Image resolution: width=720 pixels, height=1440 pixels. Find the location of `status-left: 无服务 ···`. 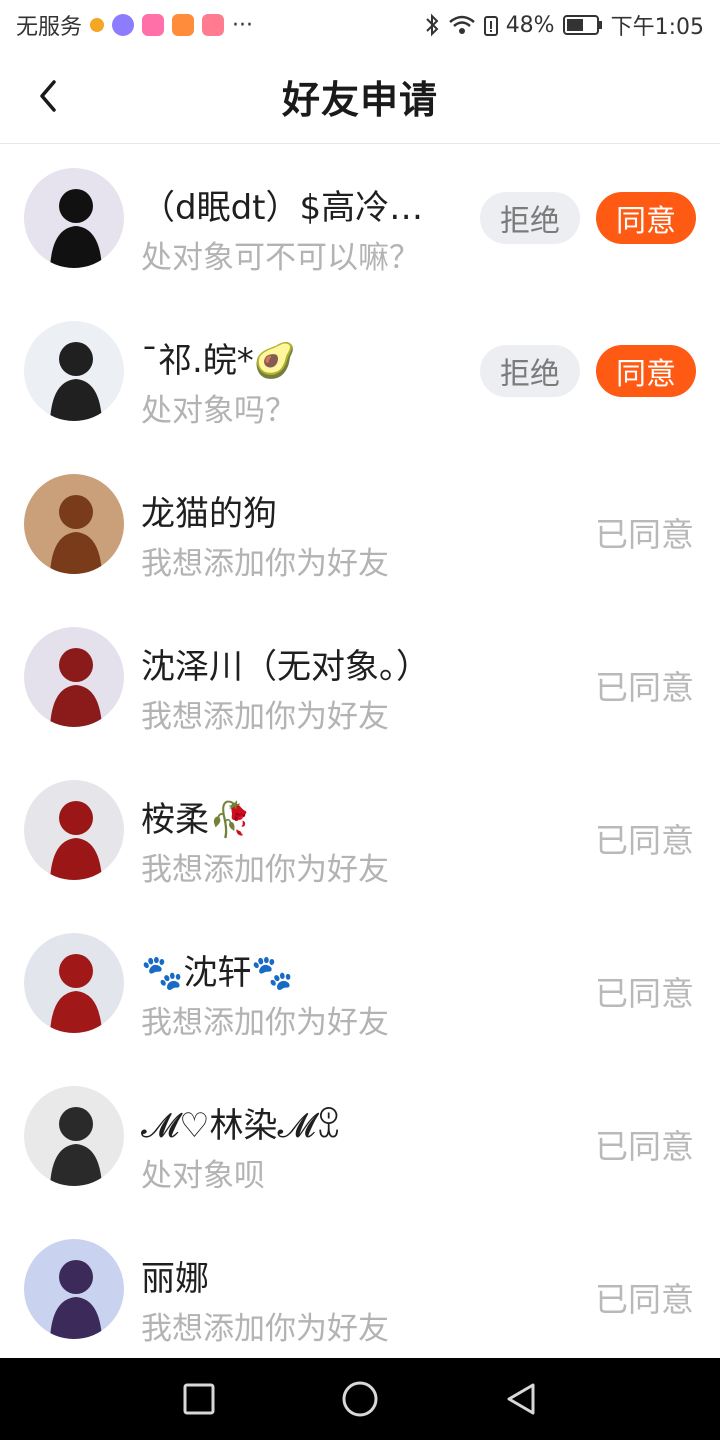

status-left: 无服务 ··· is located at coordinates (134, 25).